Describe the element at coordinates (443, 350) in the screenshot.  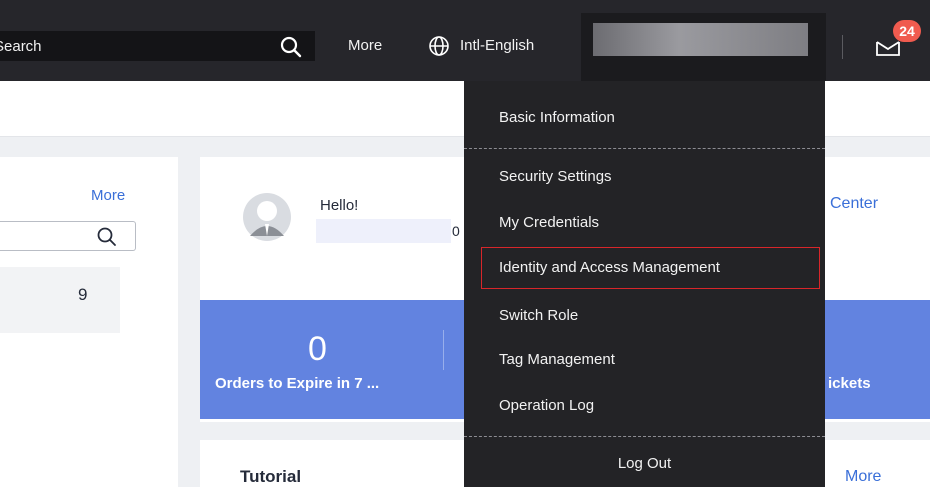
I see `stat-divider` at that location.